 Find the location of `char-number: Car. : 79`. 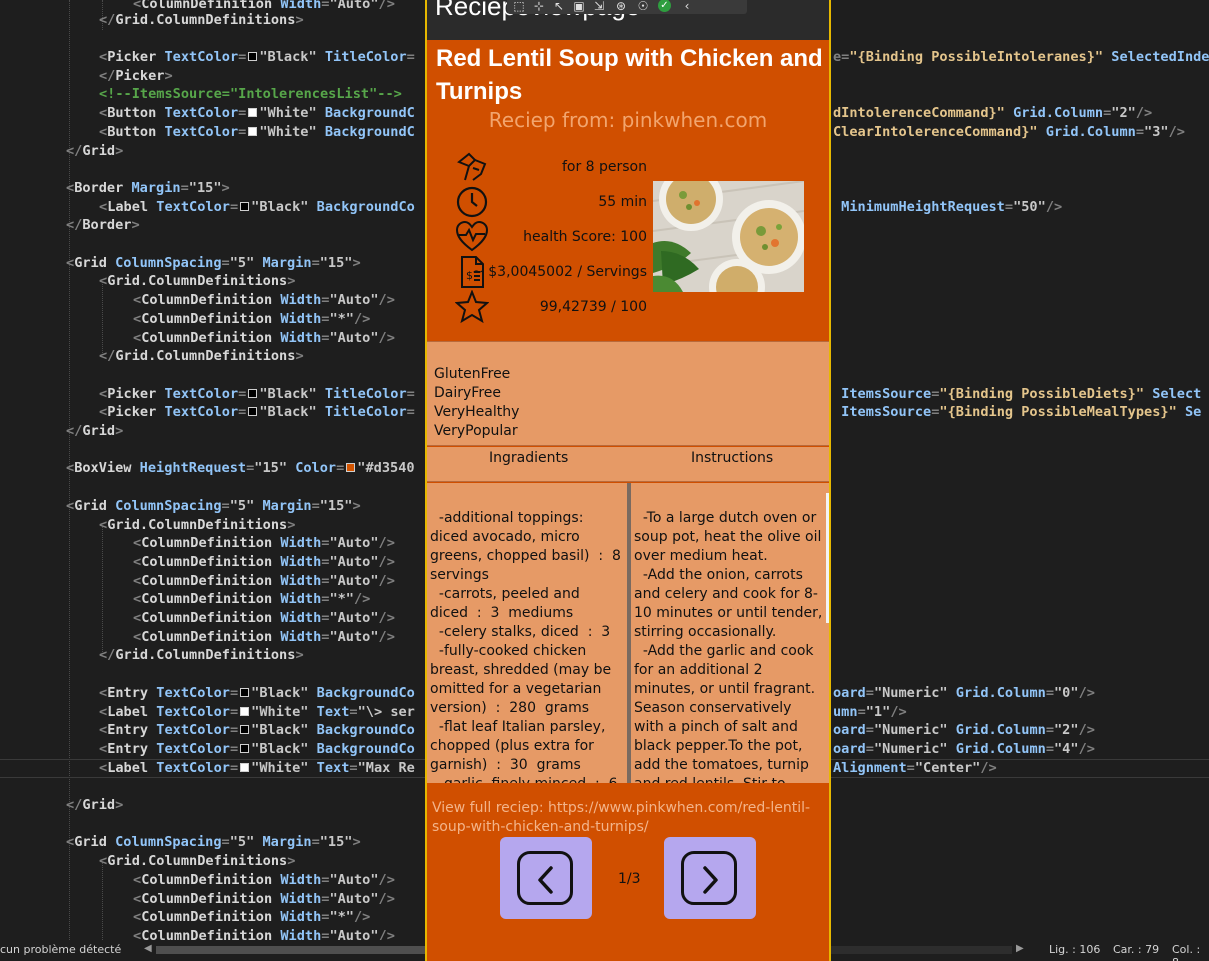

char-number: Car. : 79 is located at coordinates (1136, 949).